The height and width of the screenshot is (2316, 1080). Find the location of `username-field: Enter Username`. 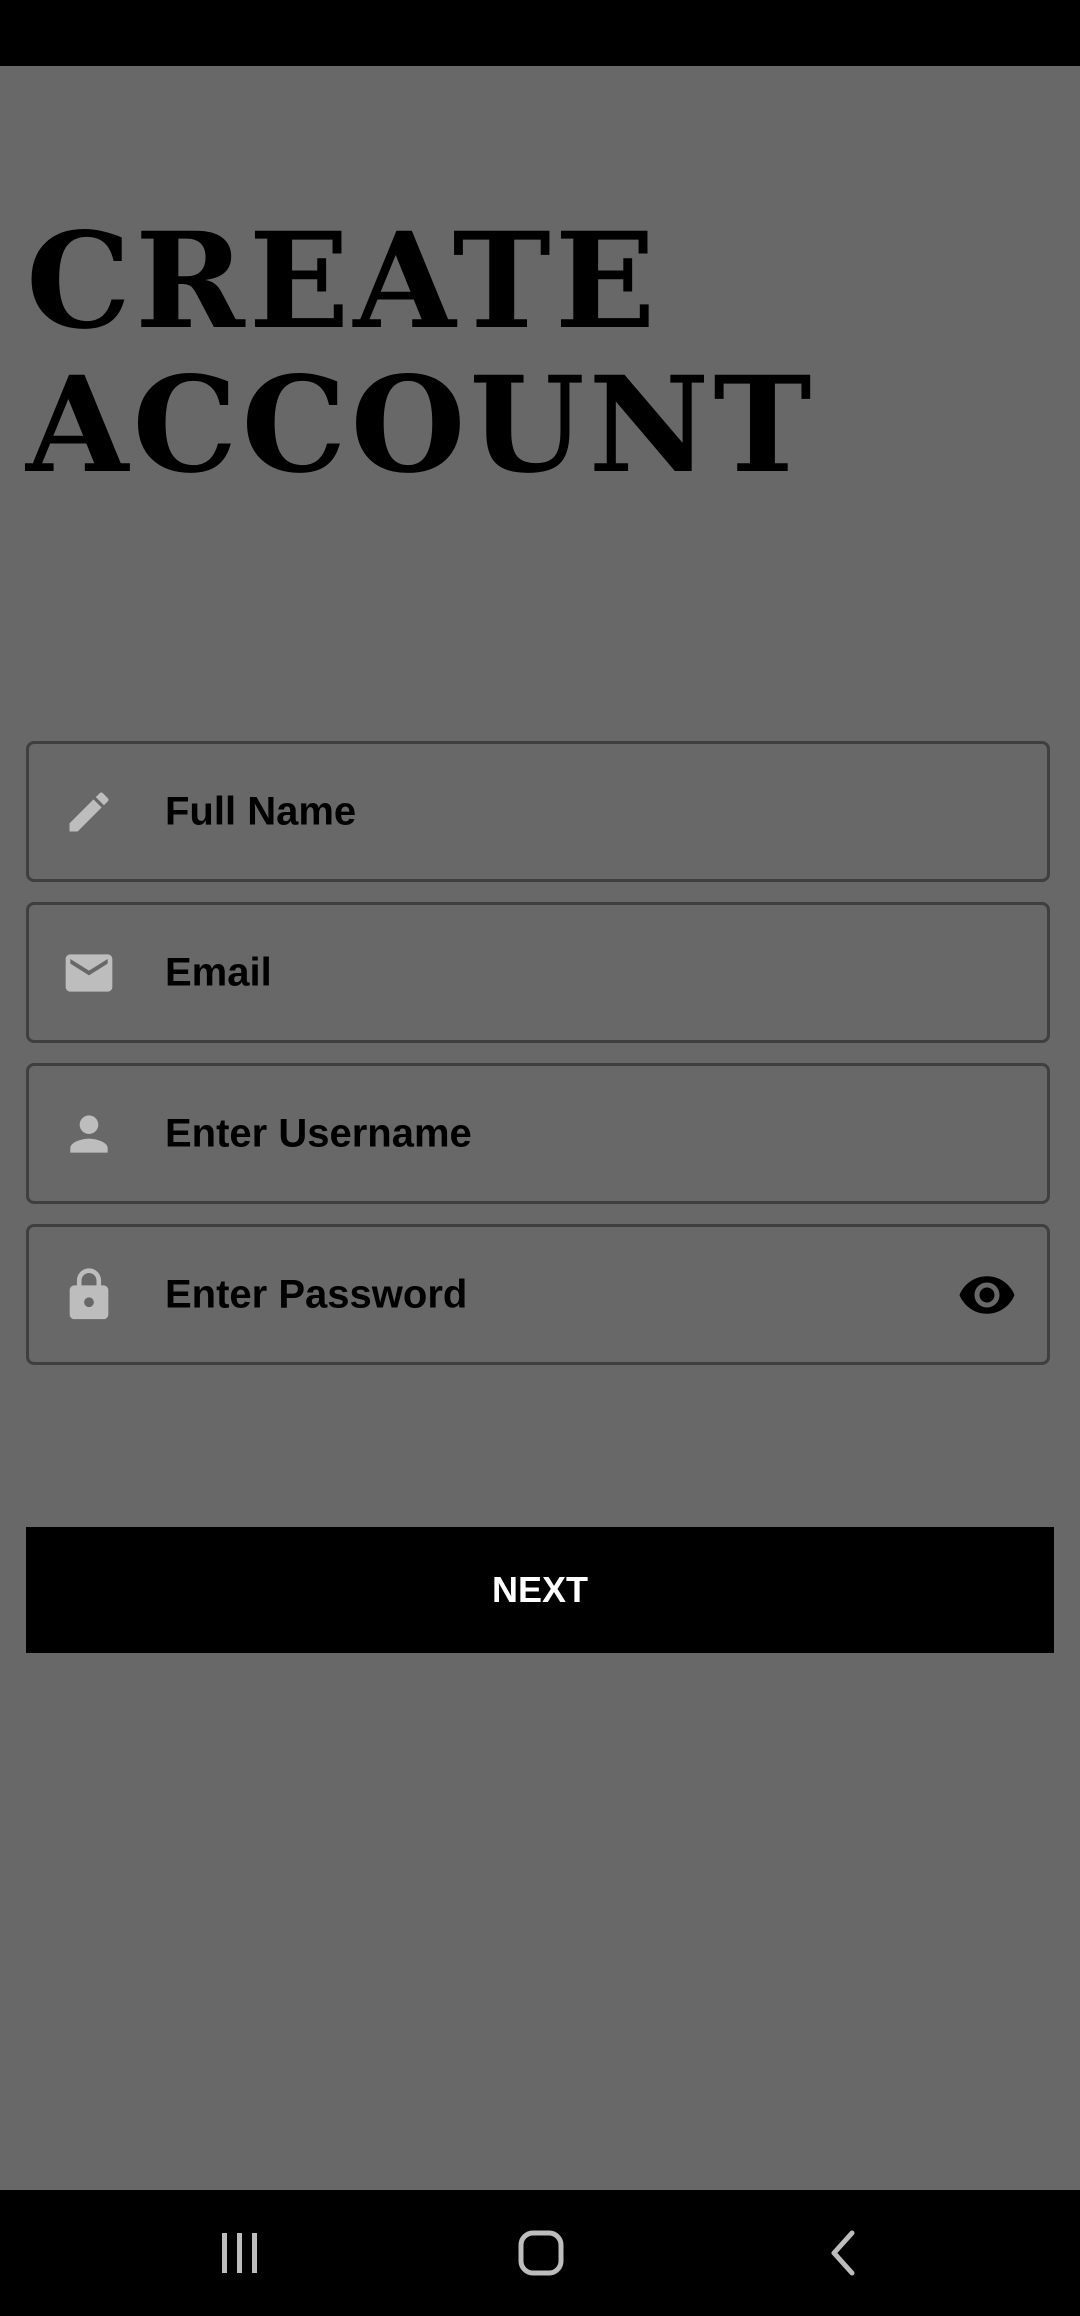

username-field: Enter Username is located at coordinates (538, 1133).